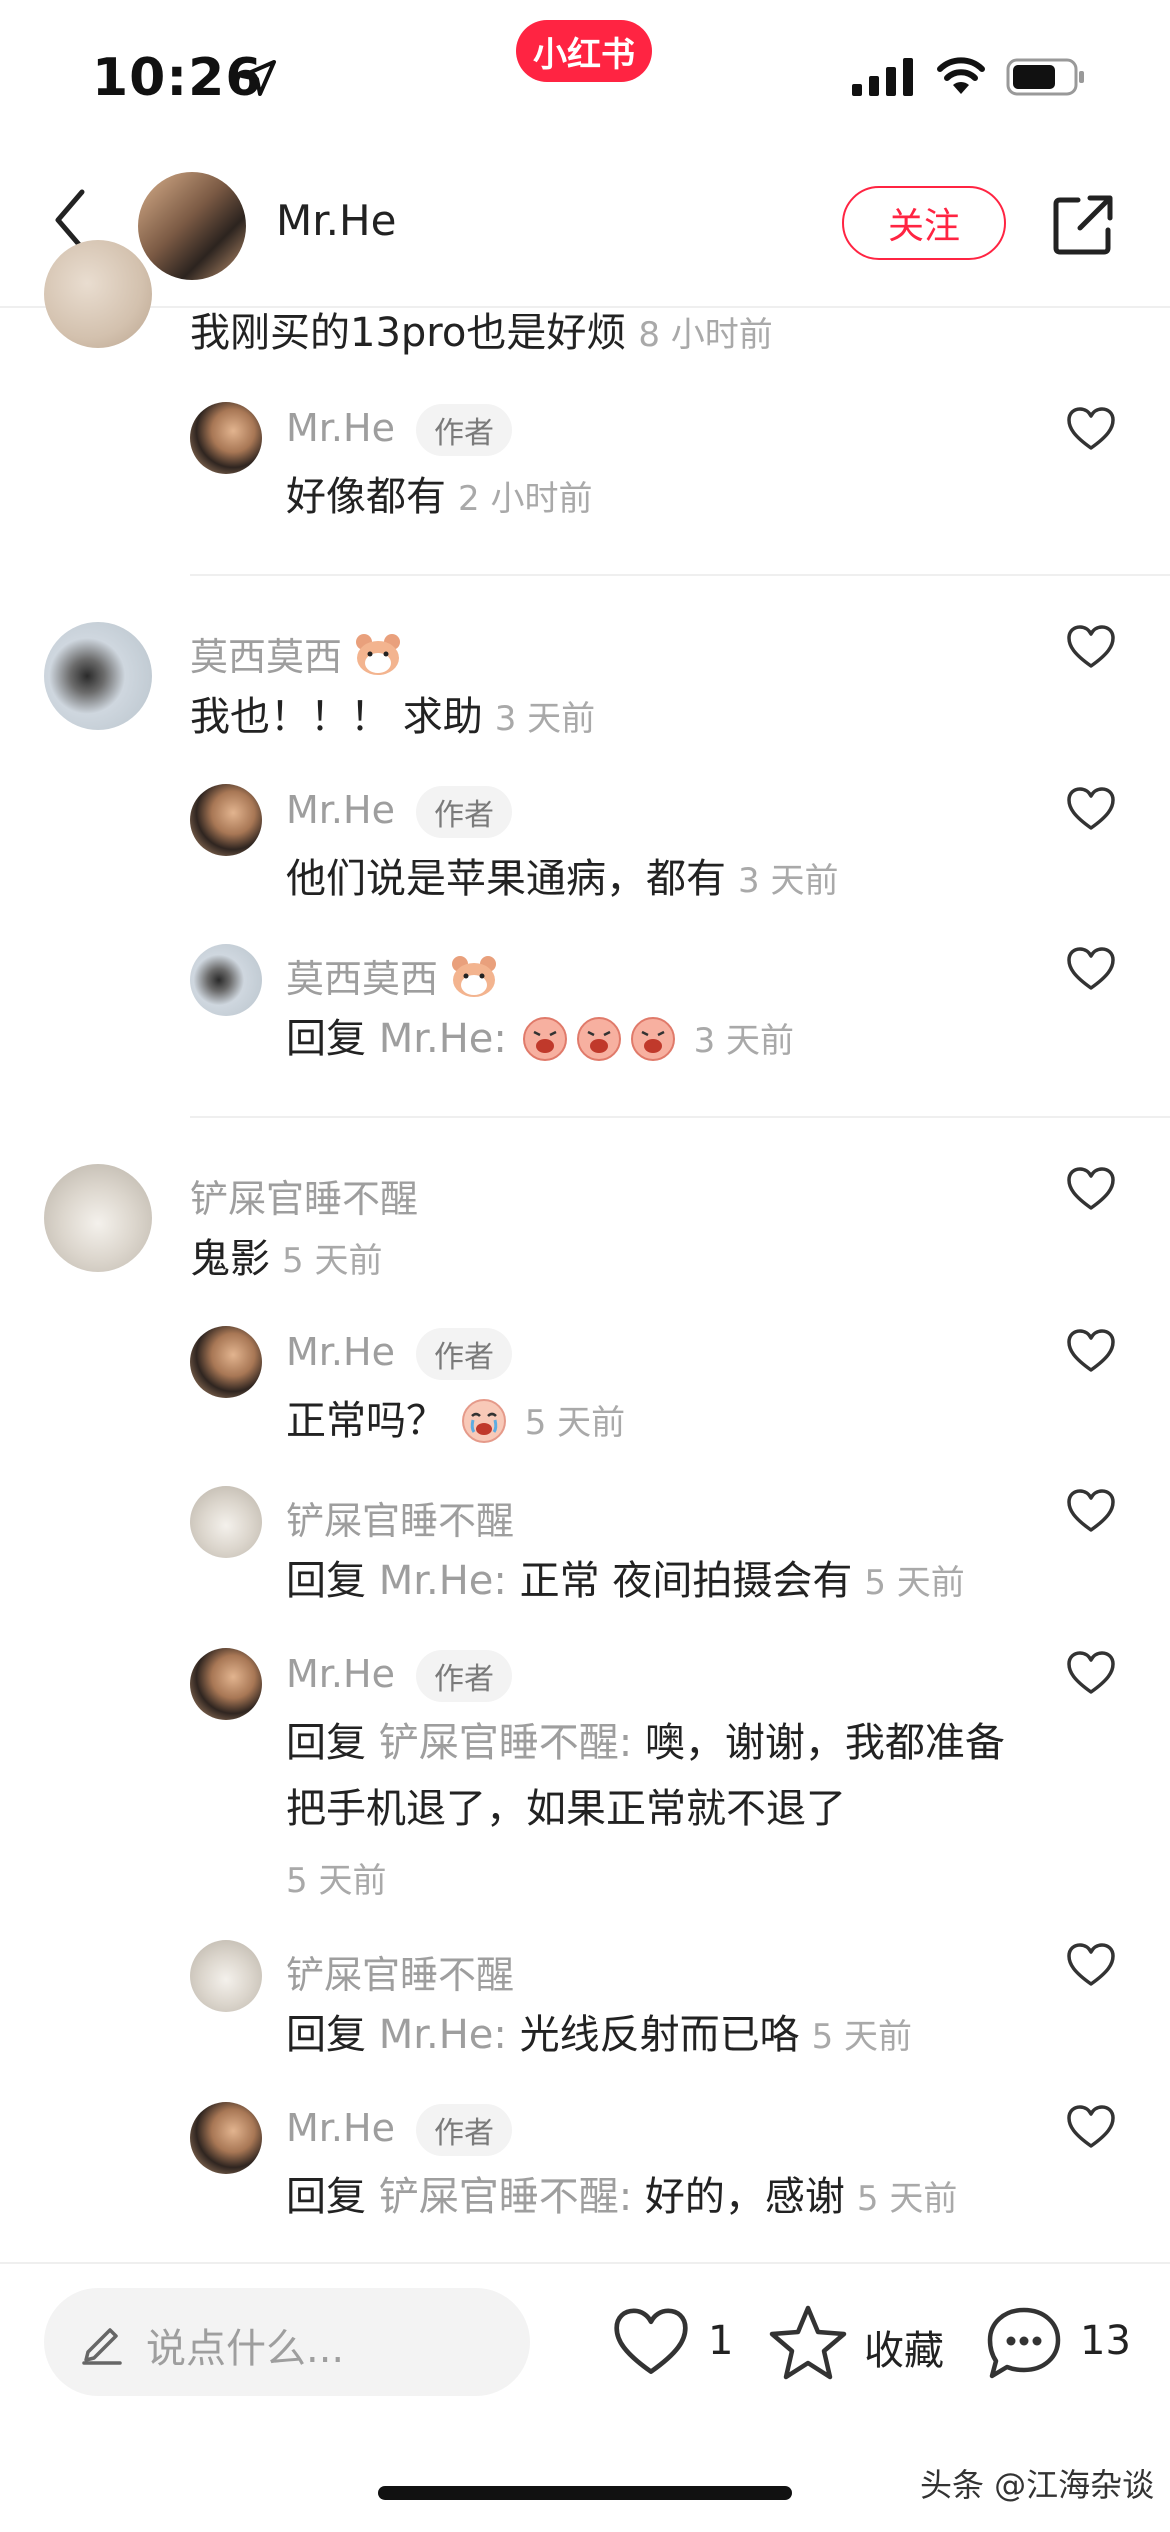  What do you see at coordinates (808, 2343) in the screenshot?
I see `star-icon` at bounding box center [808, 2343].